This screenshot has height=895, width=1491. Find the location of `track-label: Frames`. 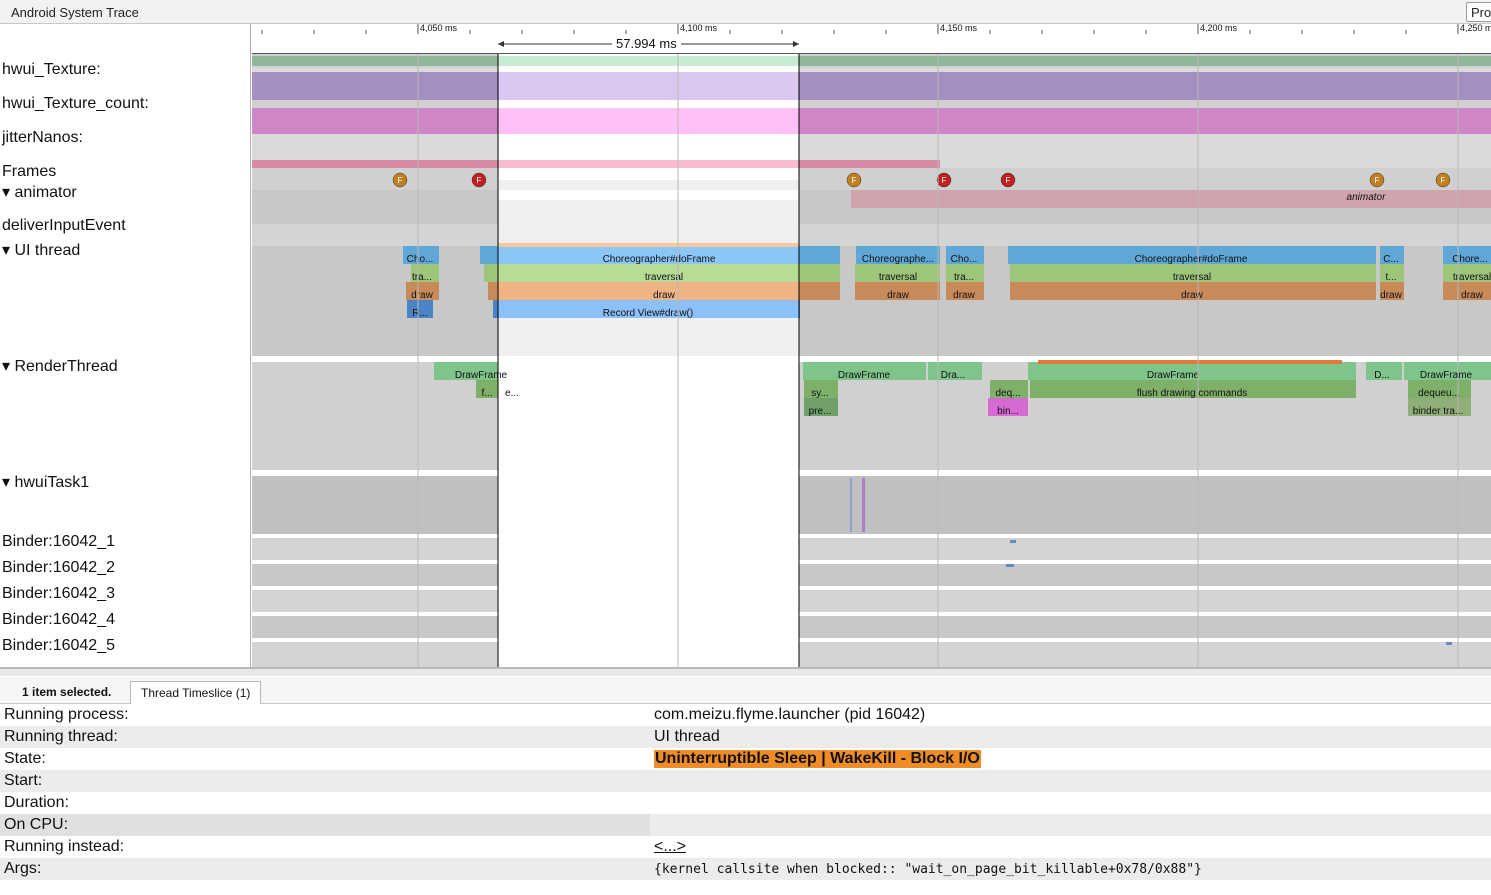

track-label: Frames is located at coordinates (29, 172).